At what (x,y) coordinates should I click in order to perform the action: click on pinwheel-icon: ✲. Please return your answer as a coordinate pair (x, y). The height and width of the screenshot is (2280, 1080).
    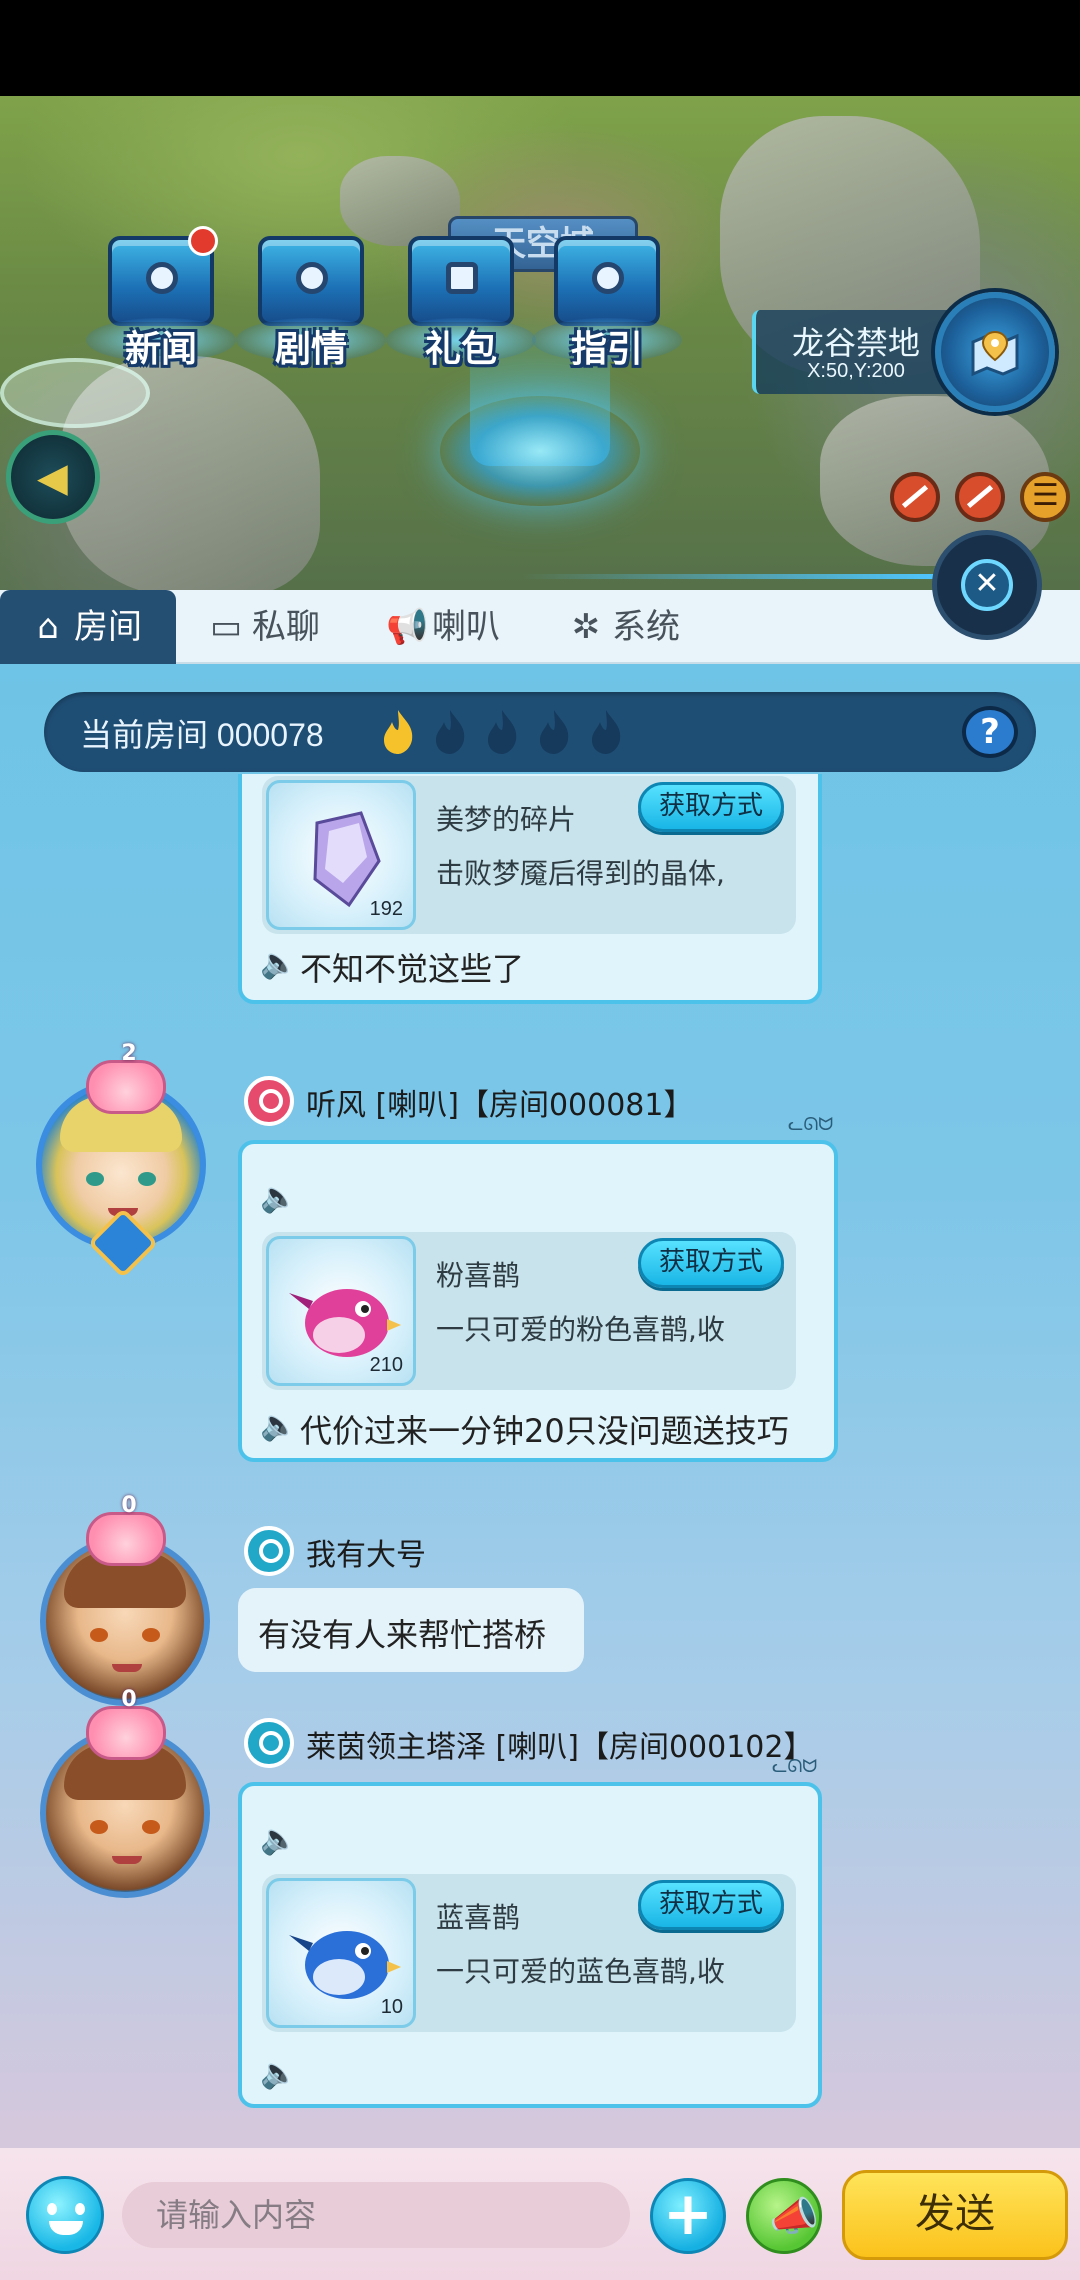
    Looking at the image, I should click on (586, 627).